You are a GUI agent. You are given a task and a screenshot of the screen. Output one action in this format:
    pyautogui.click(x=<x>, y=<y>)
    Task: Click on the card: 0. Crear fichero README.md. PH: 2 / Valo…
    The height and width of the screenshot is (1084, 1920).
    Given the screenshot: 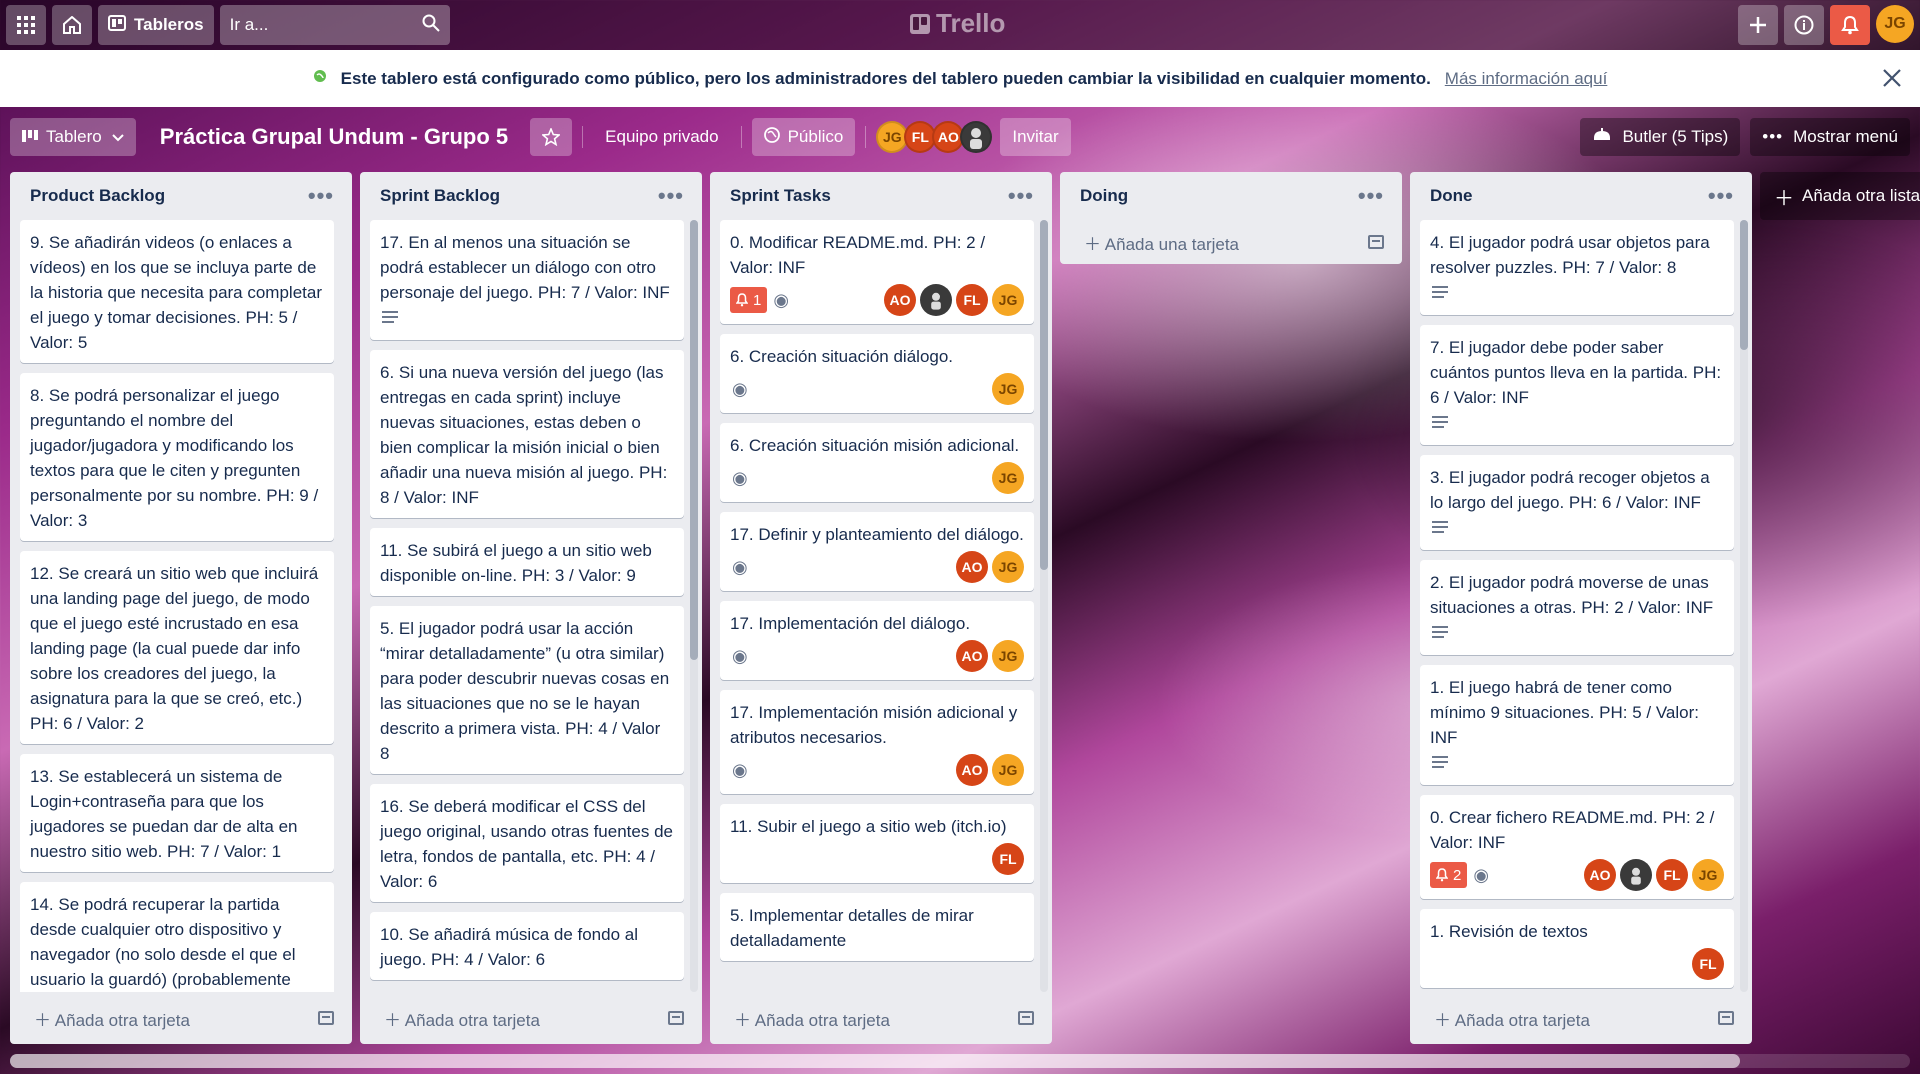 What is the action you would take?
    pyautogui.click(x=1577, y=847)
    